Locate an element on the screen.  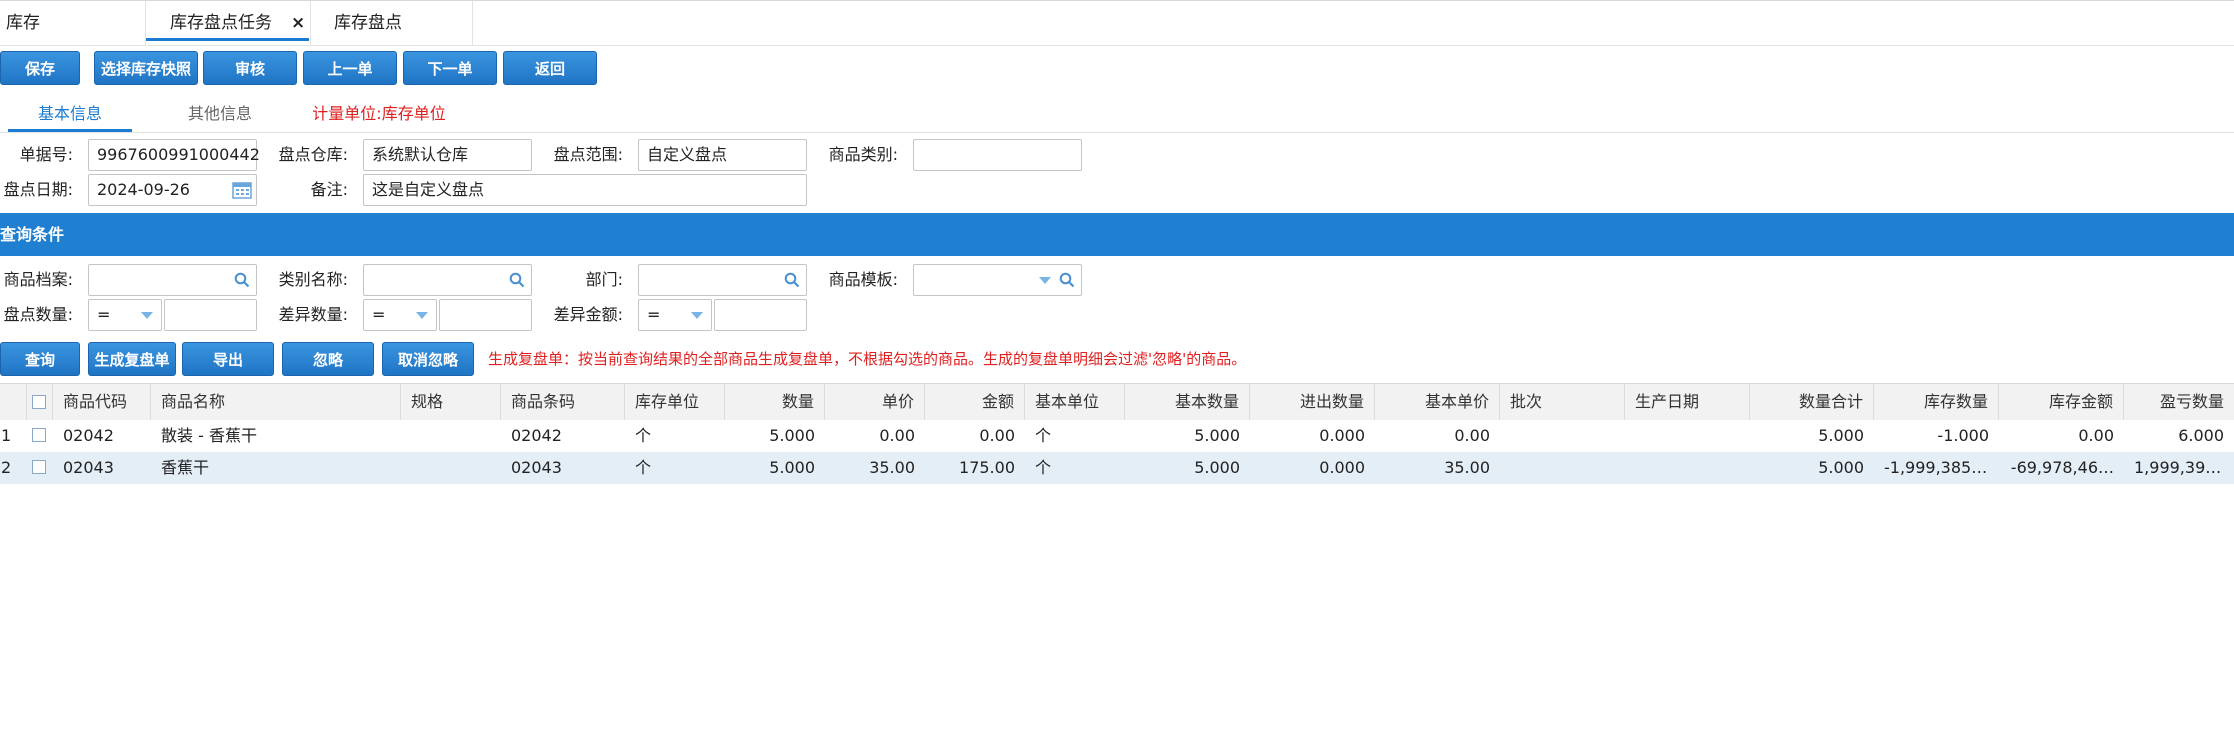
cell-barcode: 02043 is located at coordinates (536, 467).